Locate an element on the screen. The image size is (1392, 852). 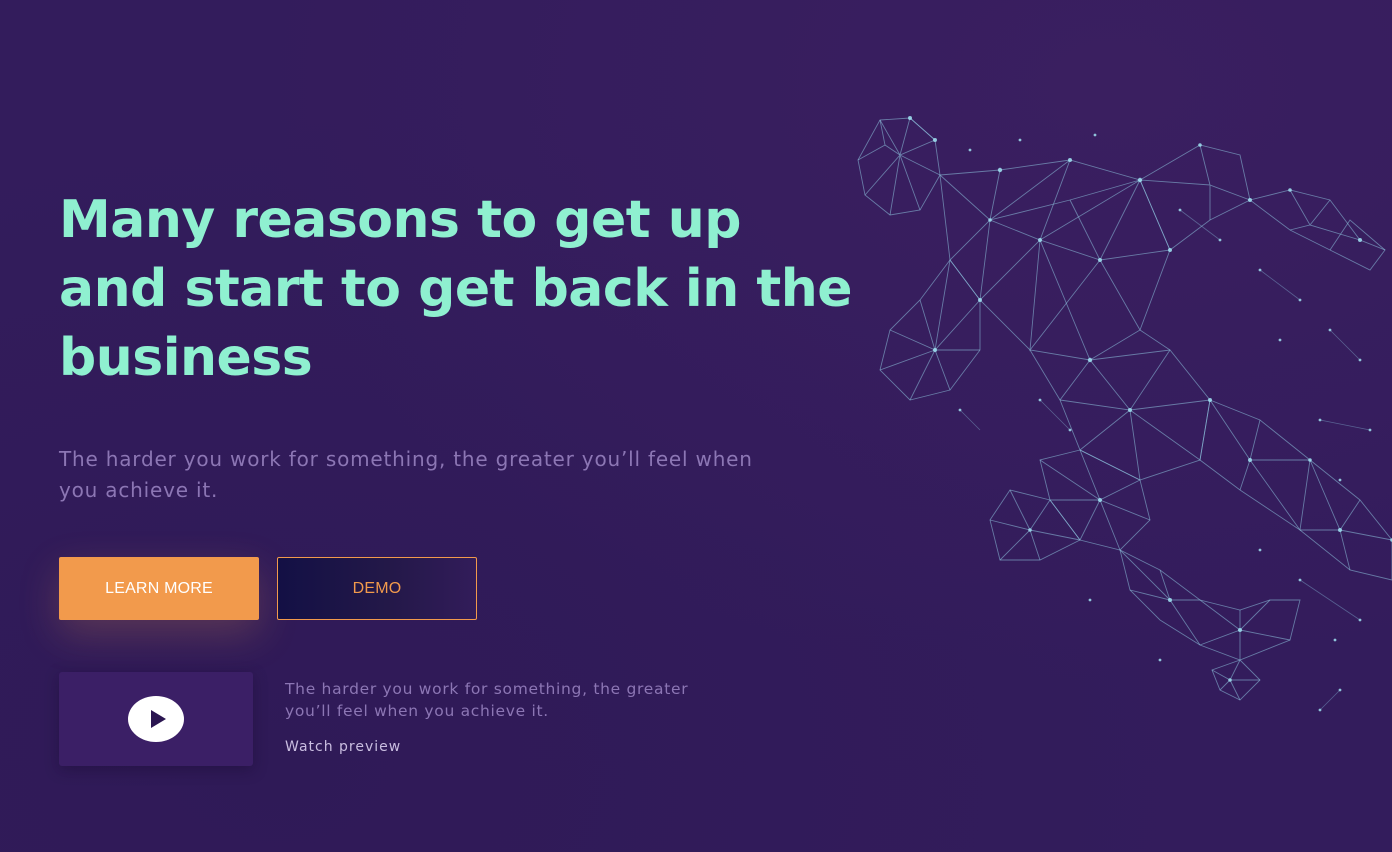
demo-button: DEMO is located at coordinates (377, 588).